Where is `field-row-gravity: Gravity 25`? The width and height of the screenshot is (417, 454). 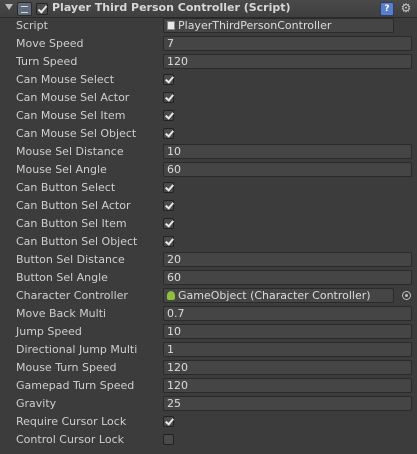 field-row-gravity: Gravity 25 is located at coordinates (208, 404).